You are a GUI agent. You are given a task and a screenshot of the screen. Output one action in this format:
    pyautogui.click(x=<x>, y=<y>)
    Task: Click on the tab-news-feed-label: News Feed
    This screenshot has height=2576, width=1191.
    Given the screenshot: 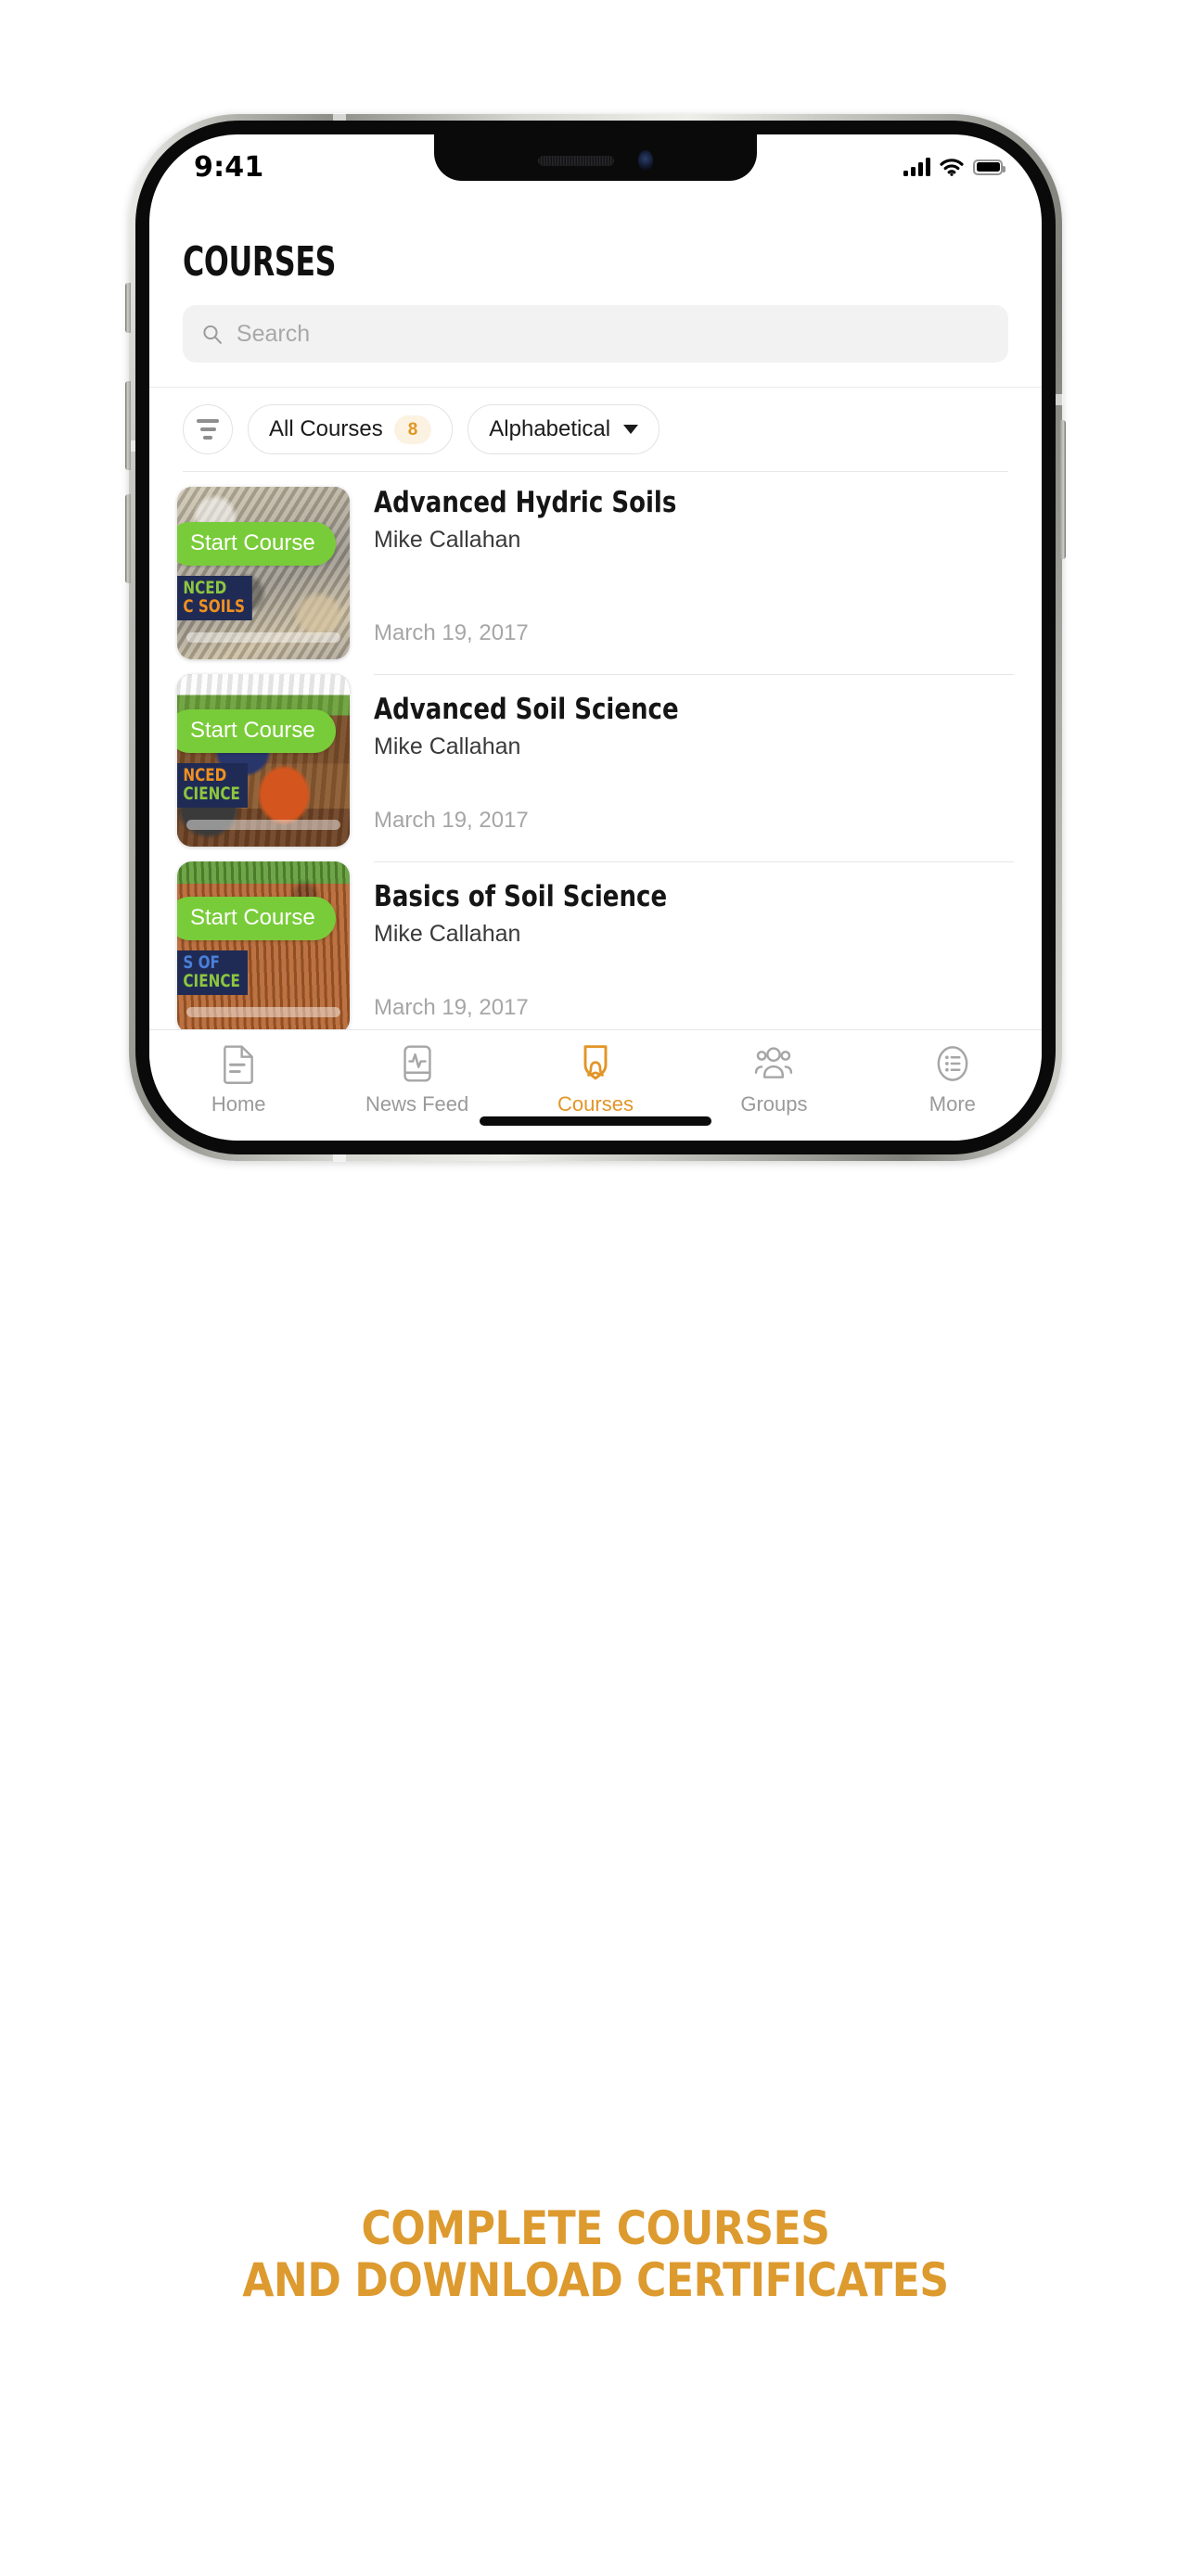 What is the action you would take?
    pyautogui.click(x=417, y=1104)
    